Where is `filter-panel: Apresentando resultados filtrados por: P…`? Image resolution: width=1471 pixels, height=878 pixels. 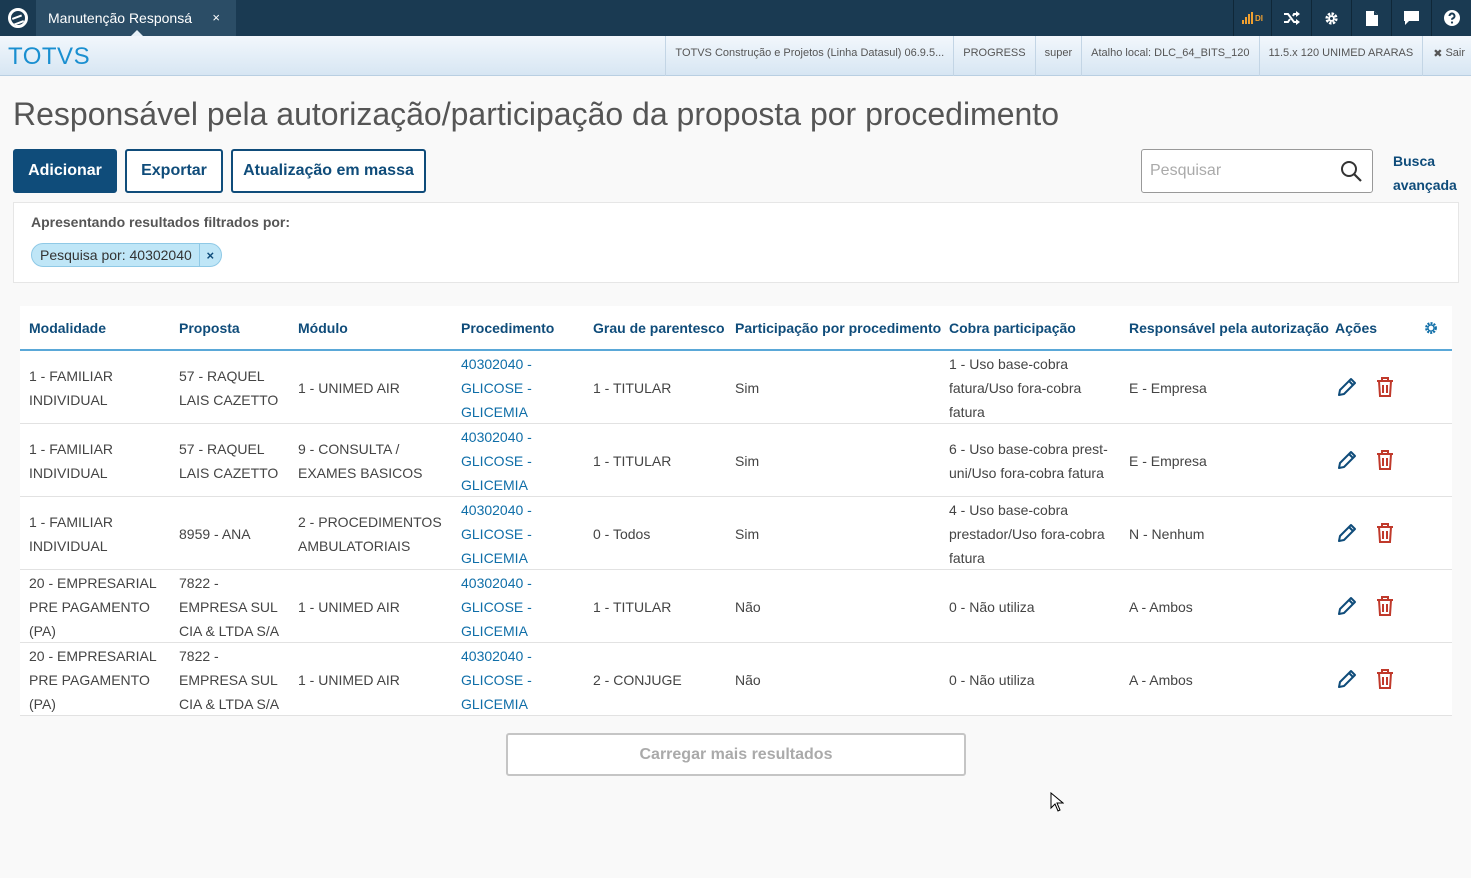
filter-panel: Apresentando resultados filtrados por: P… is located at coordinates (736, 242).